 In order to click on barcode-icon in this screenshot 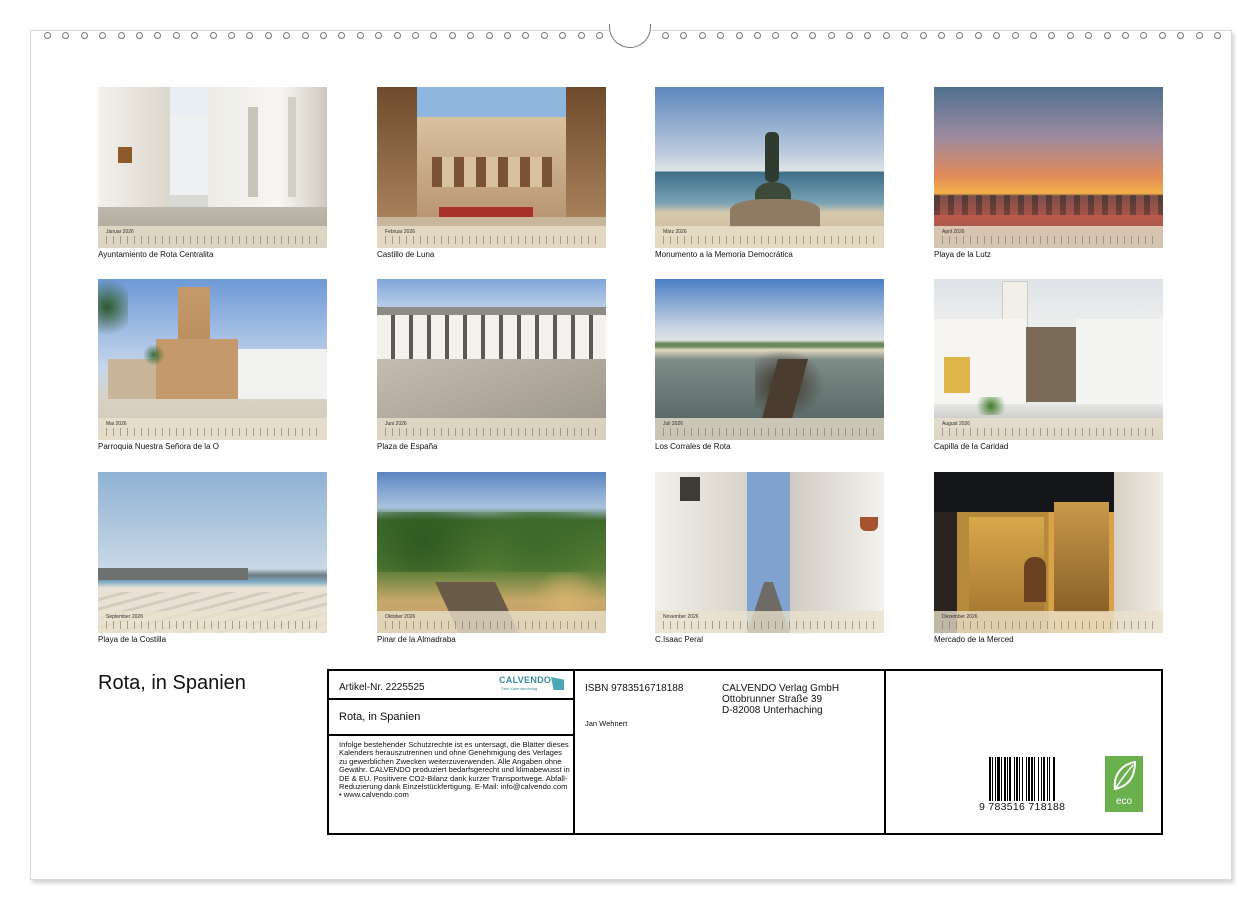, I will do `click(1022, 779)`.